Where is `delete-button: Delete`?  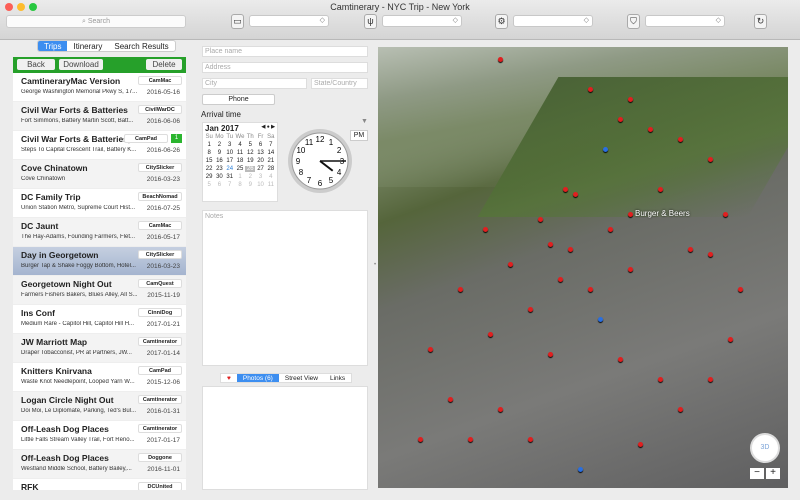 delete-button: Delete is located at coordinates (164, 64).